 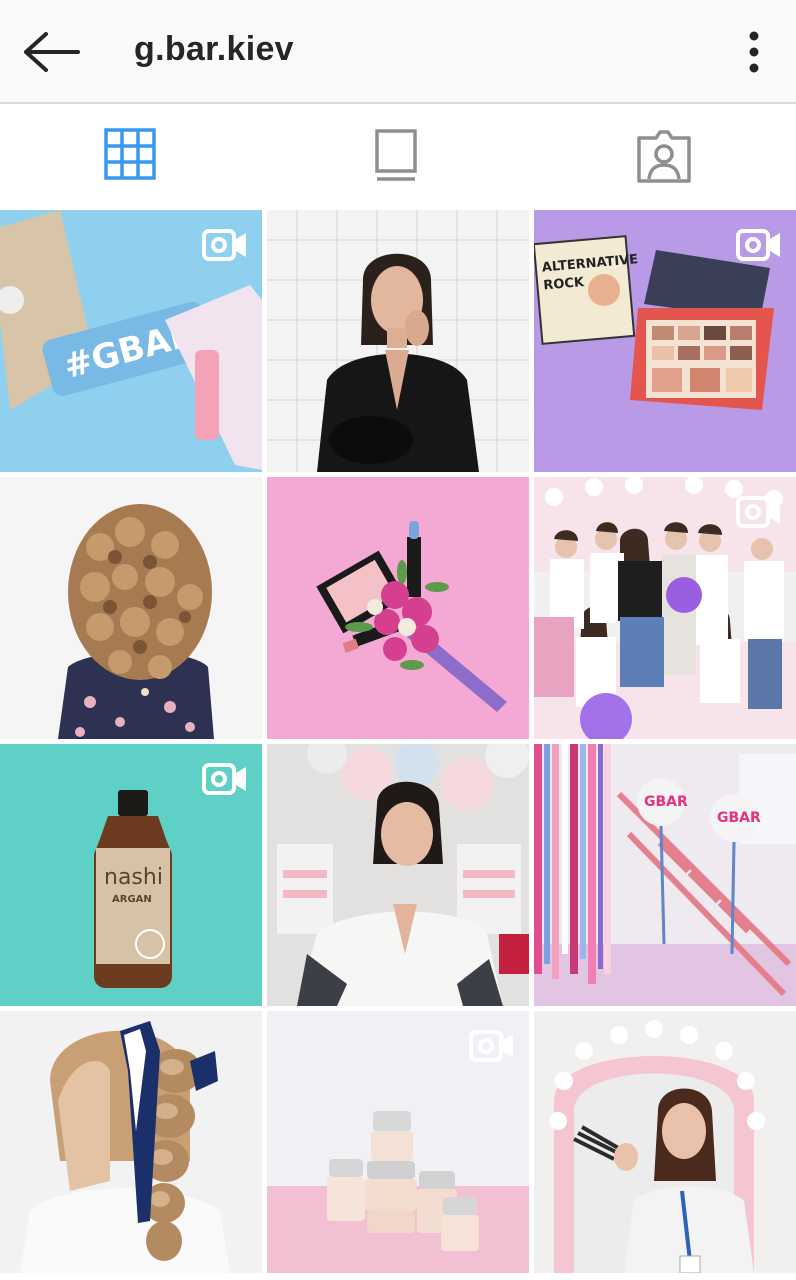 I want to click on tagged-person-icon, so click(x=664, y=156).